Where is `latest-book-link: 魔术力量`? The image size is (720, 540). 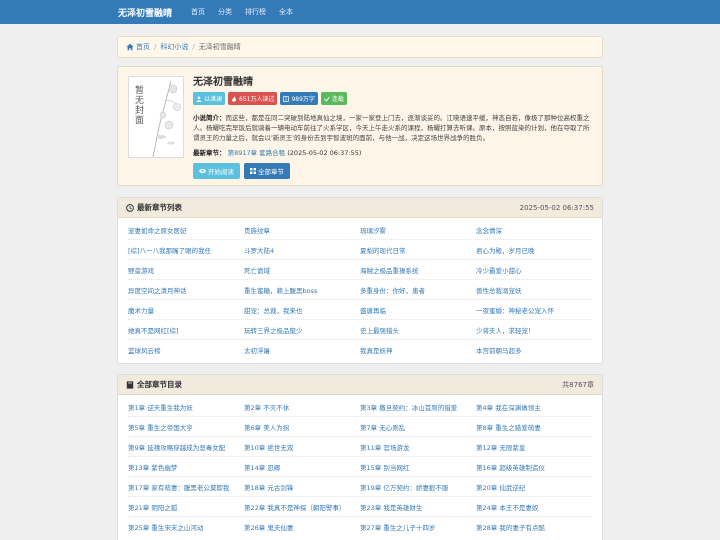
latest-book-link: 魔术力量 is located at coordinates (186, 310).